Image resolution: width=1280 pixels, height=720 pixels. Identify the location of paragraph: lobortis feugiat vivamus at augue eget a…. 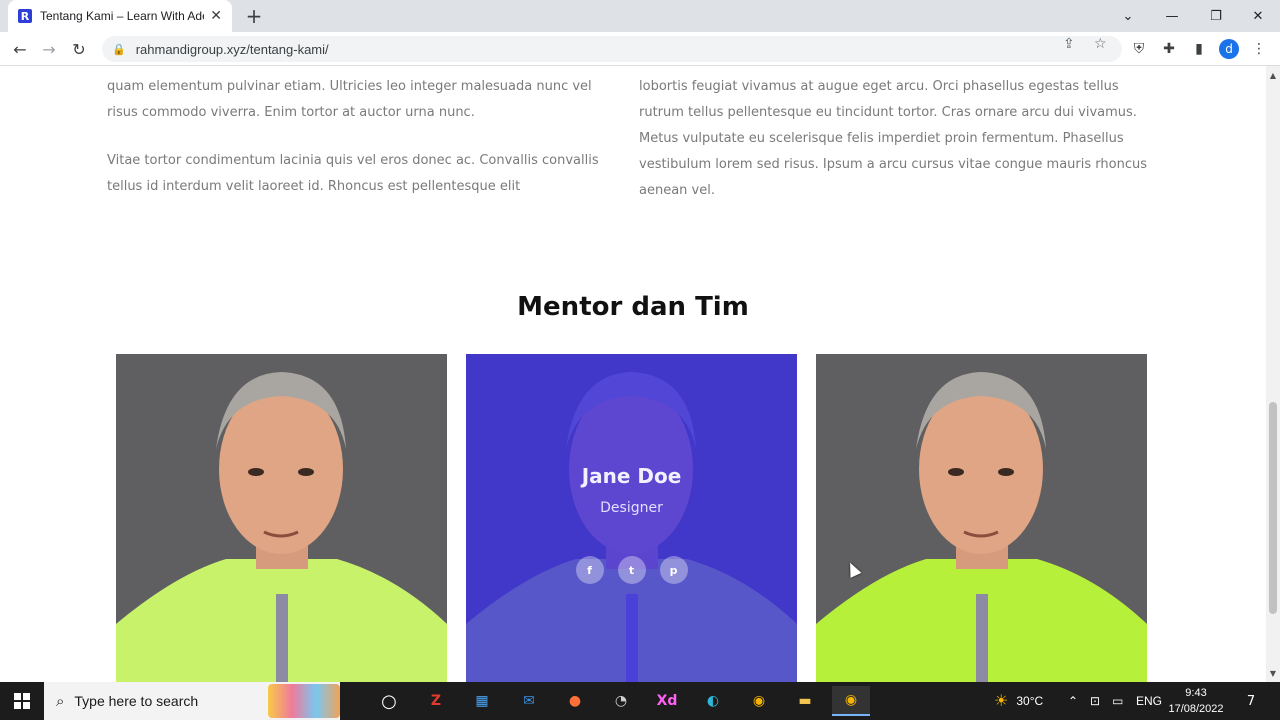
(893, 138).